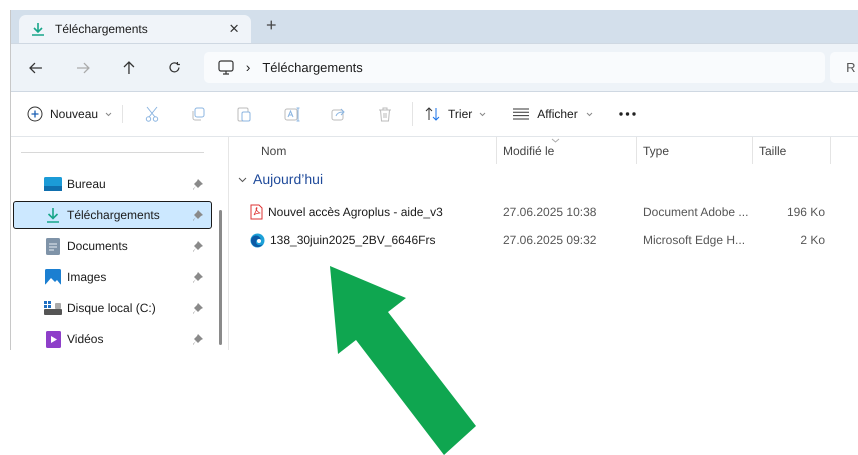 The width and height of the screenshot is (858, 455). What do you see at coordinates (35, 114) in the screenshot?
I see `plus-circle-icon` at bounding box center [35, 114].